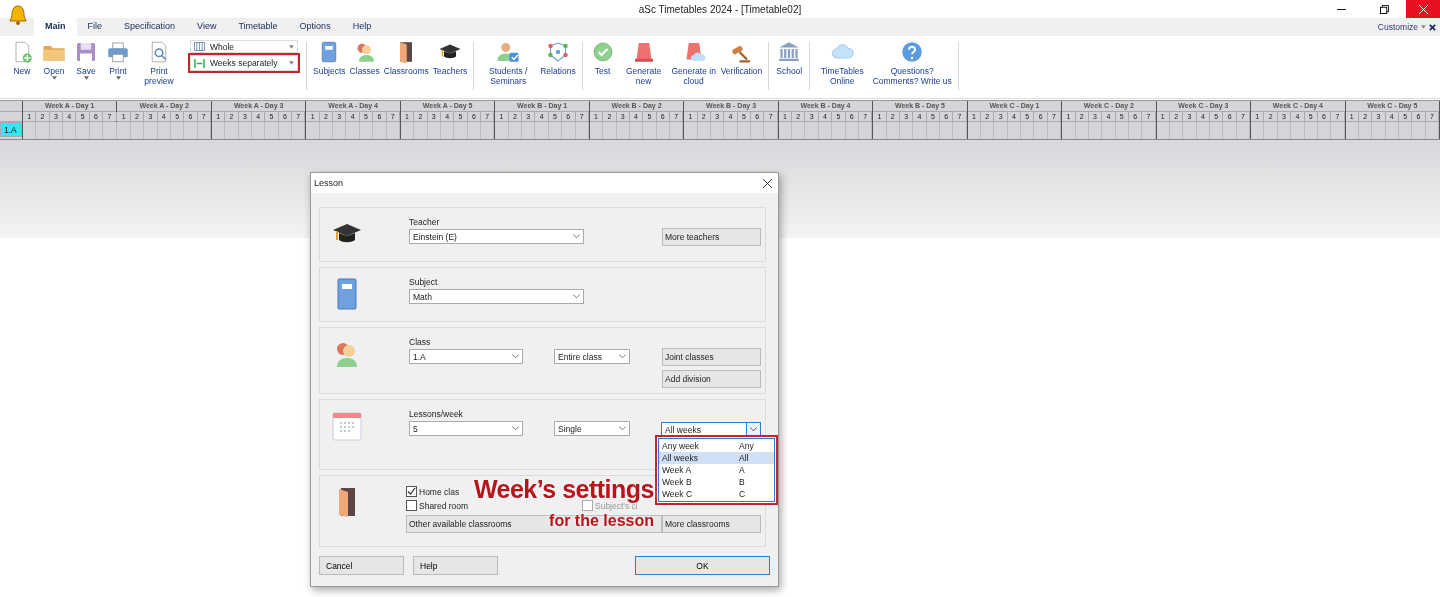 The width and height of the screenshot is (1440, 597). I want to click on teacher-dropdown: Einstein (E), so click(496, 236).